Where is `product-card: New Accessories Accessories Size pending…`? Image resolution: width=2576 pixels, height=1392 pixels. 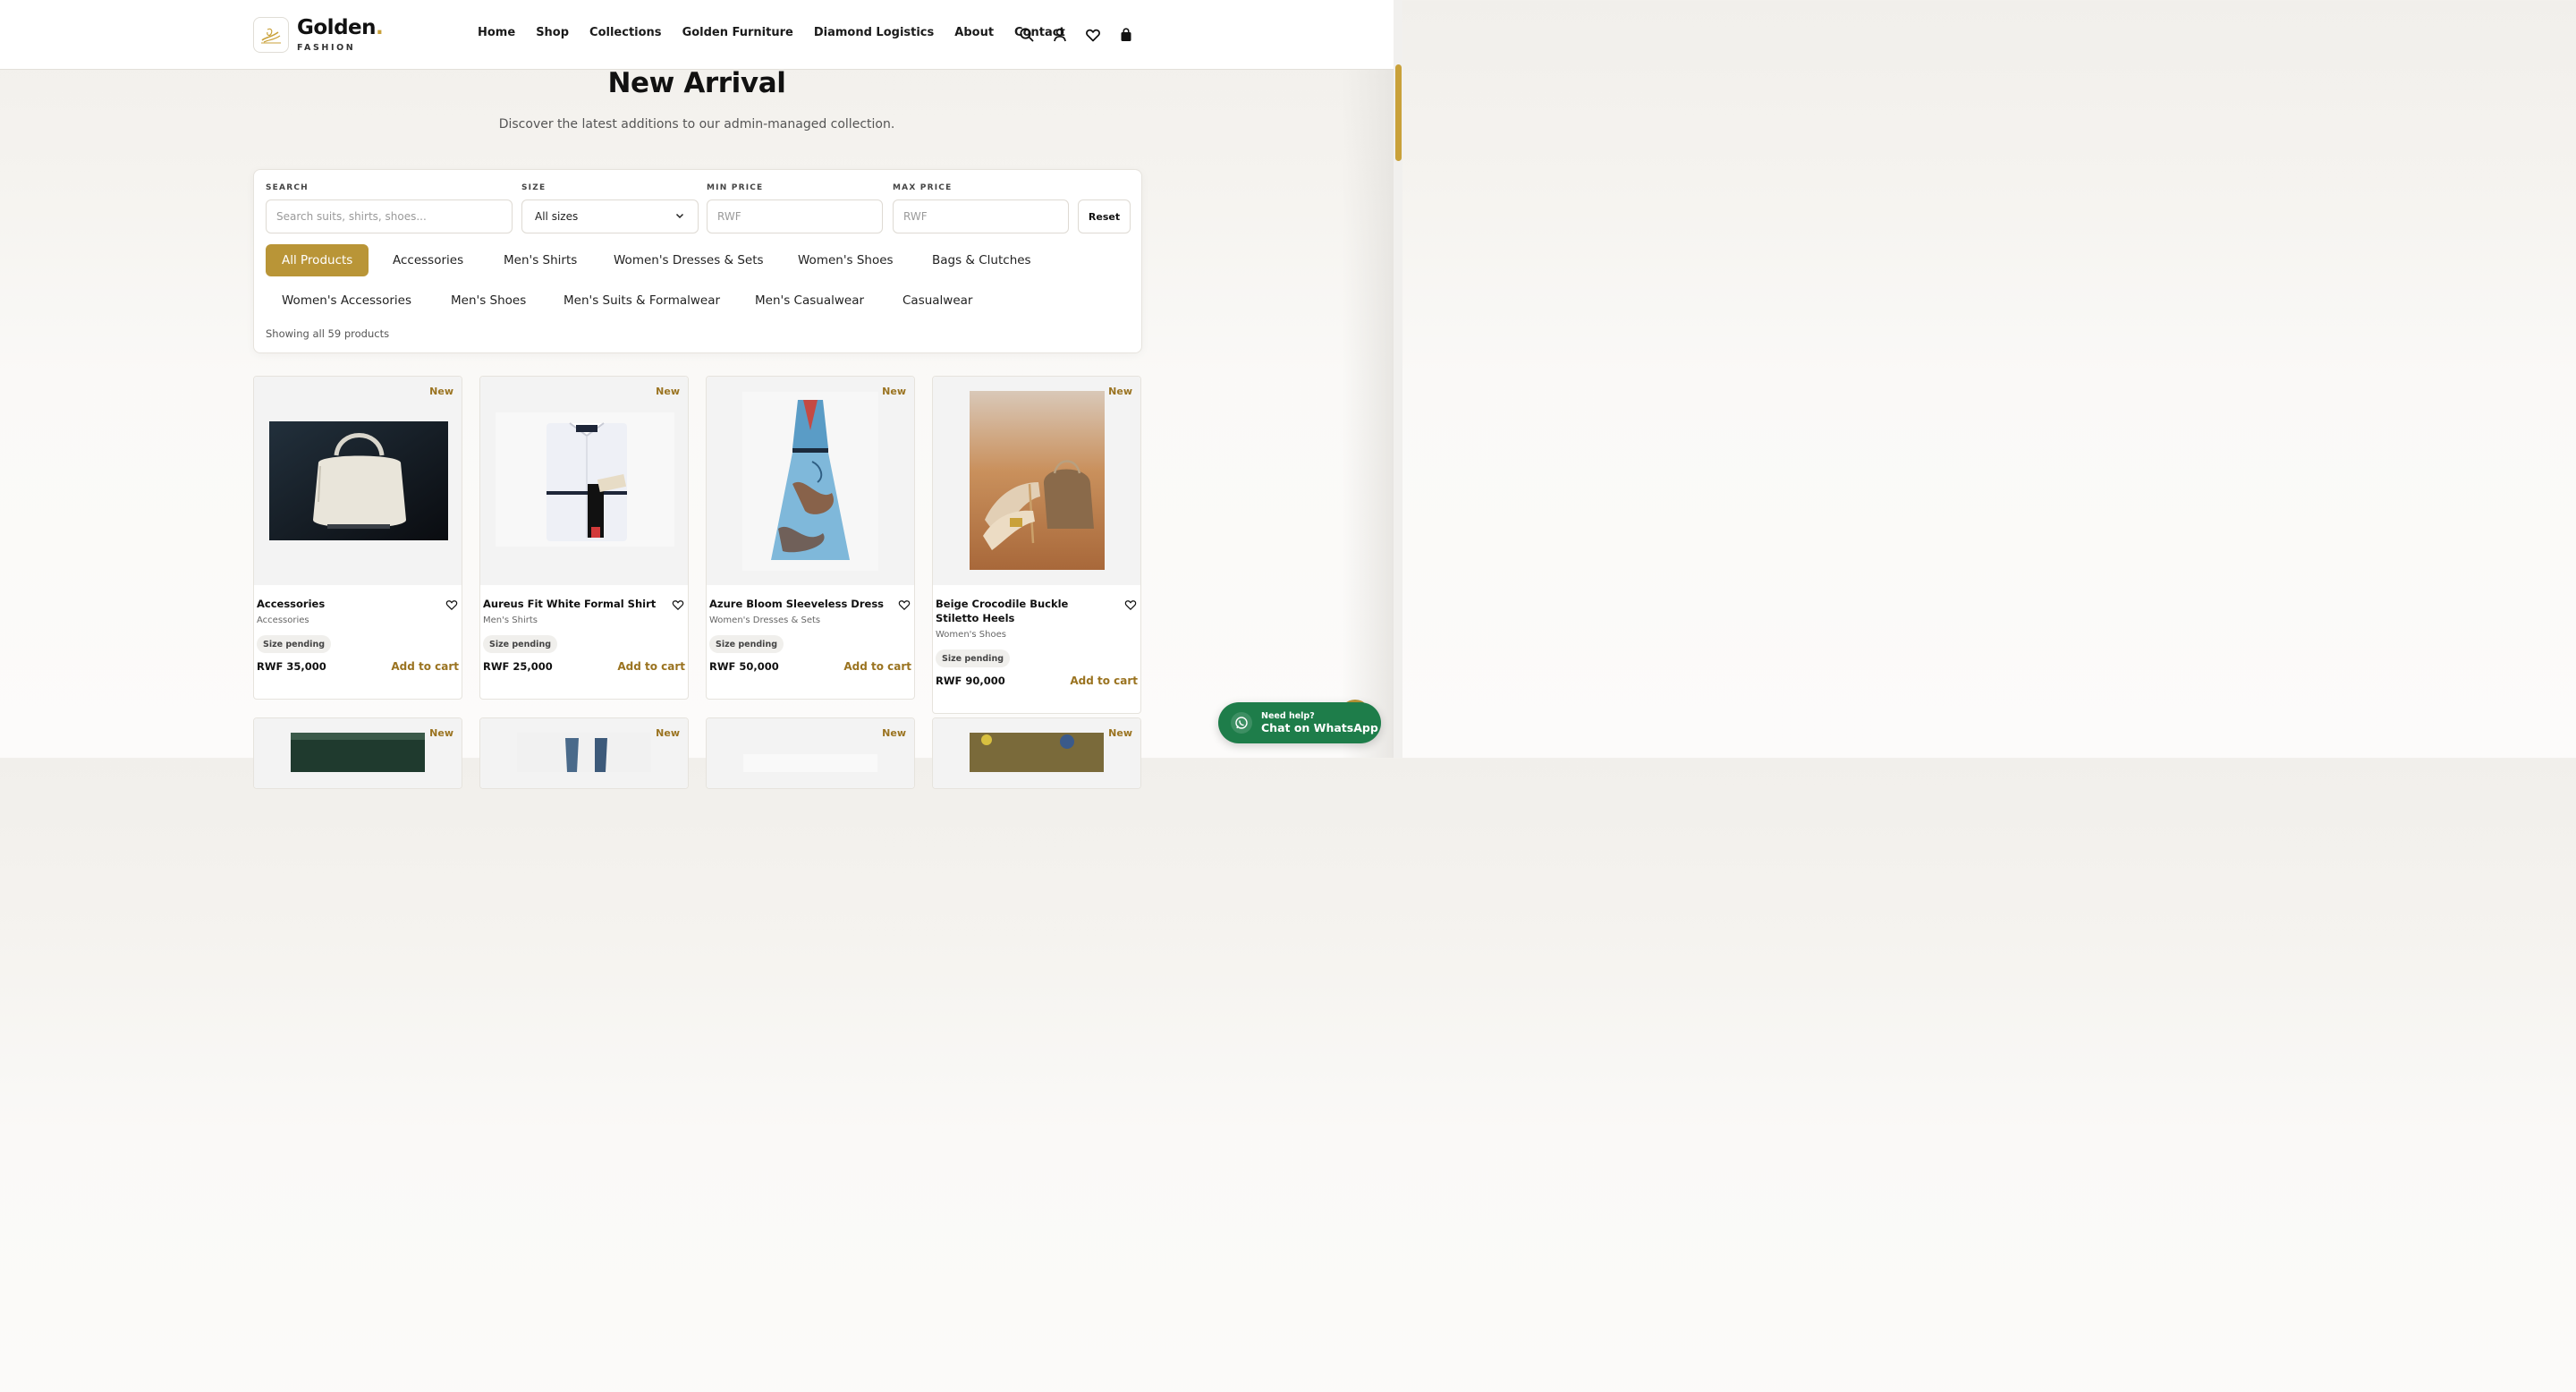
product-card: New Accessories Accessories Size pending… is located at coordinates (357, 538).